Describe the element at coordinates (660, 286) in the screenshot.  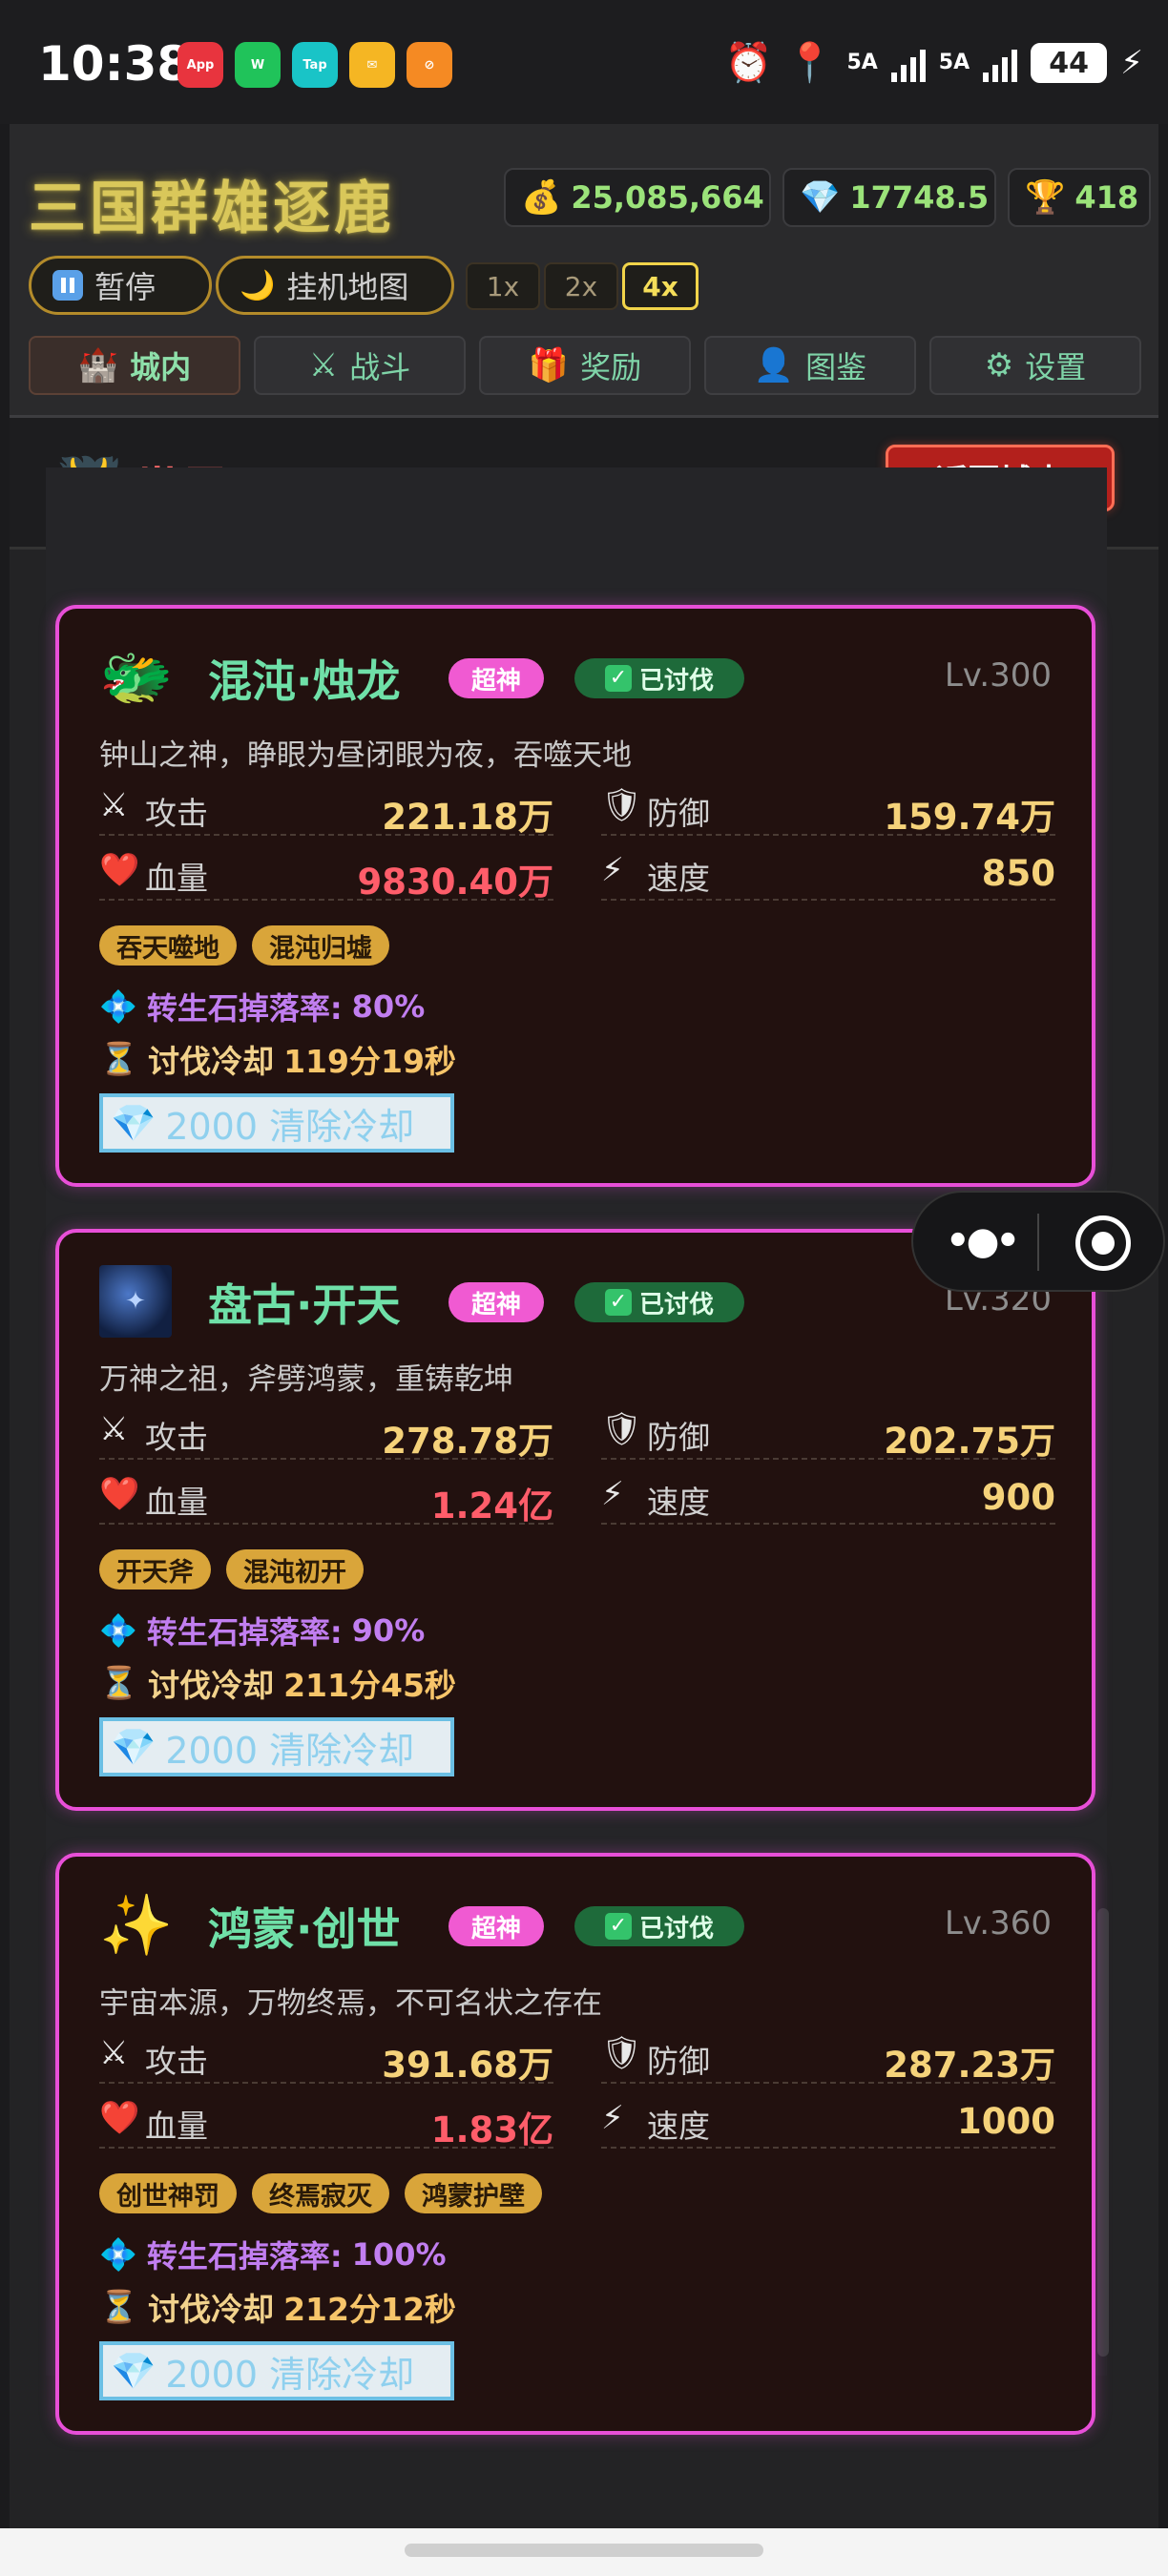
I see `speed-4x-button: 4x` at that location.